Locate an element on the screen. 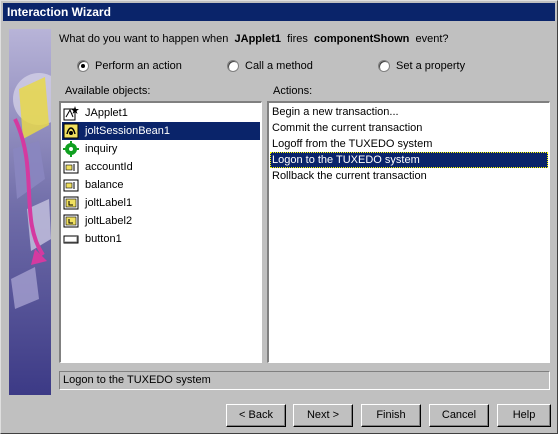  cancel-button-label: Cancel is located at coordinates (459, 415).